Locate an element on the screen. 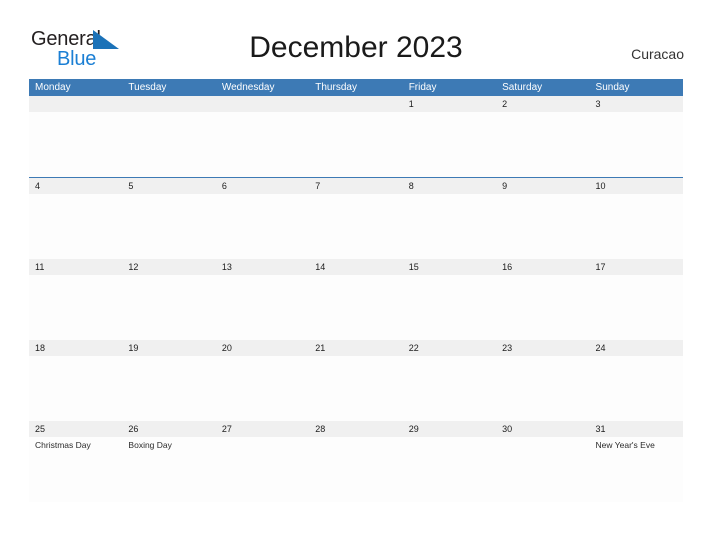 The width and height of the screenshot is (712, 550). day-number: 19 is located at coordinates (133, 348).